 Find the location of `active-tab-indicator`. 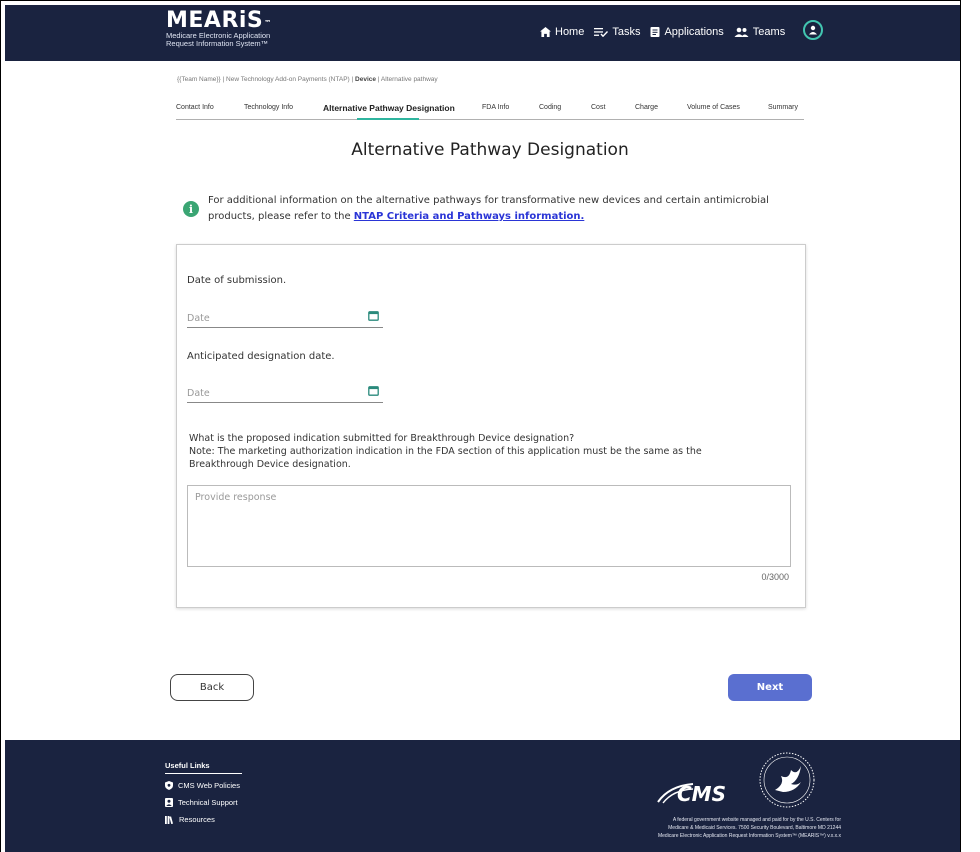

active-tab-indicator is located at coordinates (388, 119).